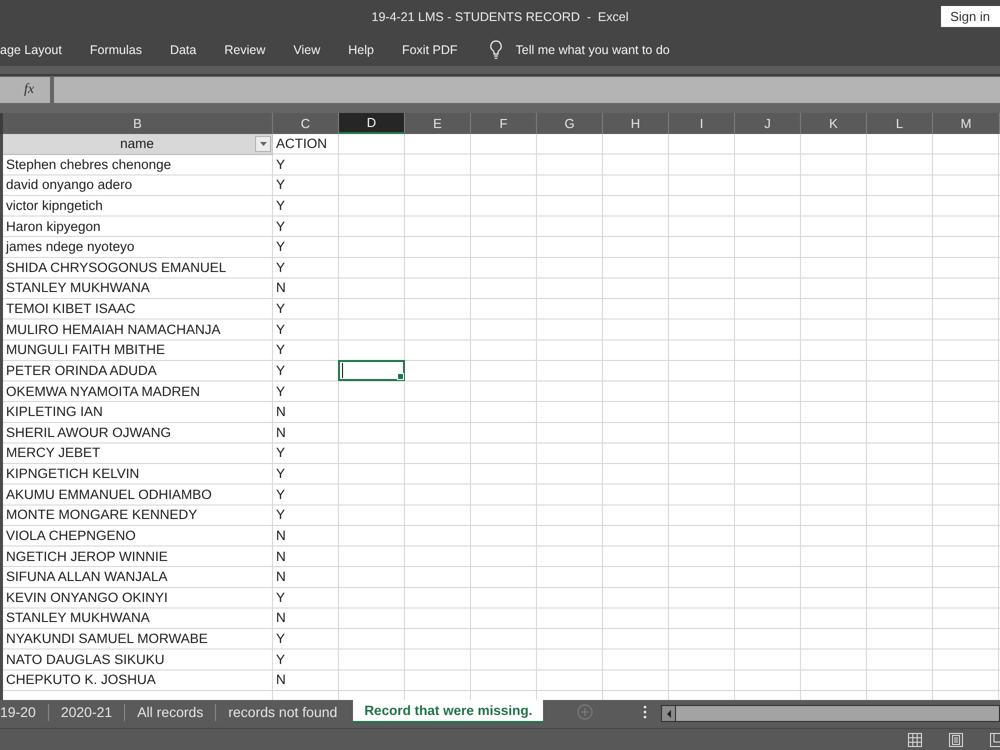 This screenshot has height=750, width=1000. What do you see at coordinates (88, 433) in the screenshot?
I see `table-cell-text: SHERIL AWOUR OJWANG` at bounding box center [88, 433].